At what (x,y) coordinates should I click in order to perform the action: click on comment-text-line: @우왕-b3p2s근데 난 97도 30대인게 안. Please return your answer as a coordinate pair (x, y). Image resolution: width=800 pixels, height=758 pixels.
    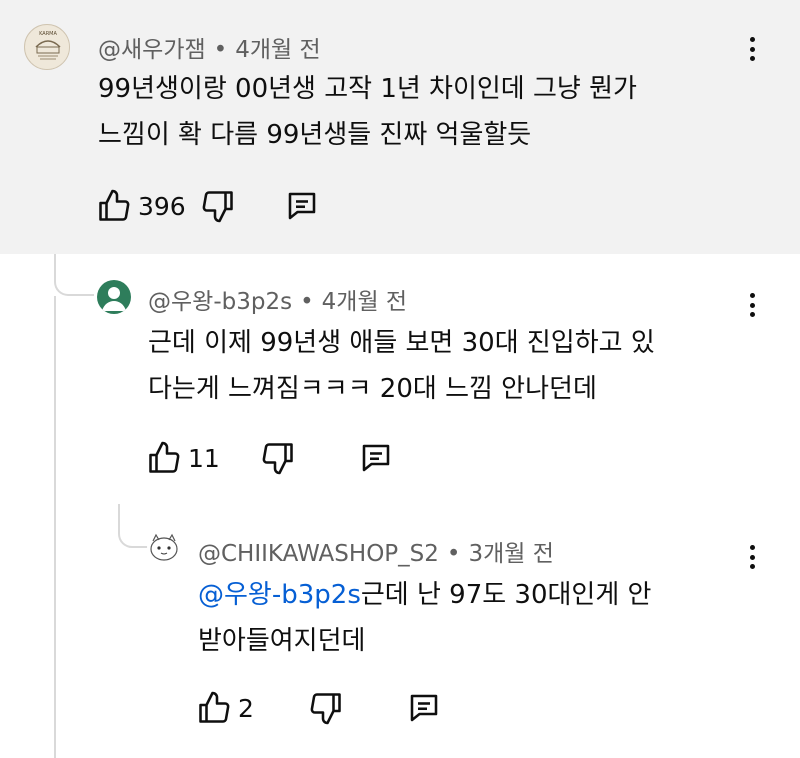
    Looking at the image, I should click on (424, 595).